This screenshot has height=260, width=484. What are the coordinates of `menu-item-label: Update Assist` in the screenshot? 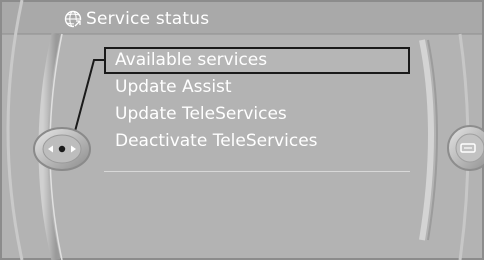 It's located at (173, 87).